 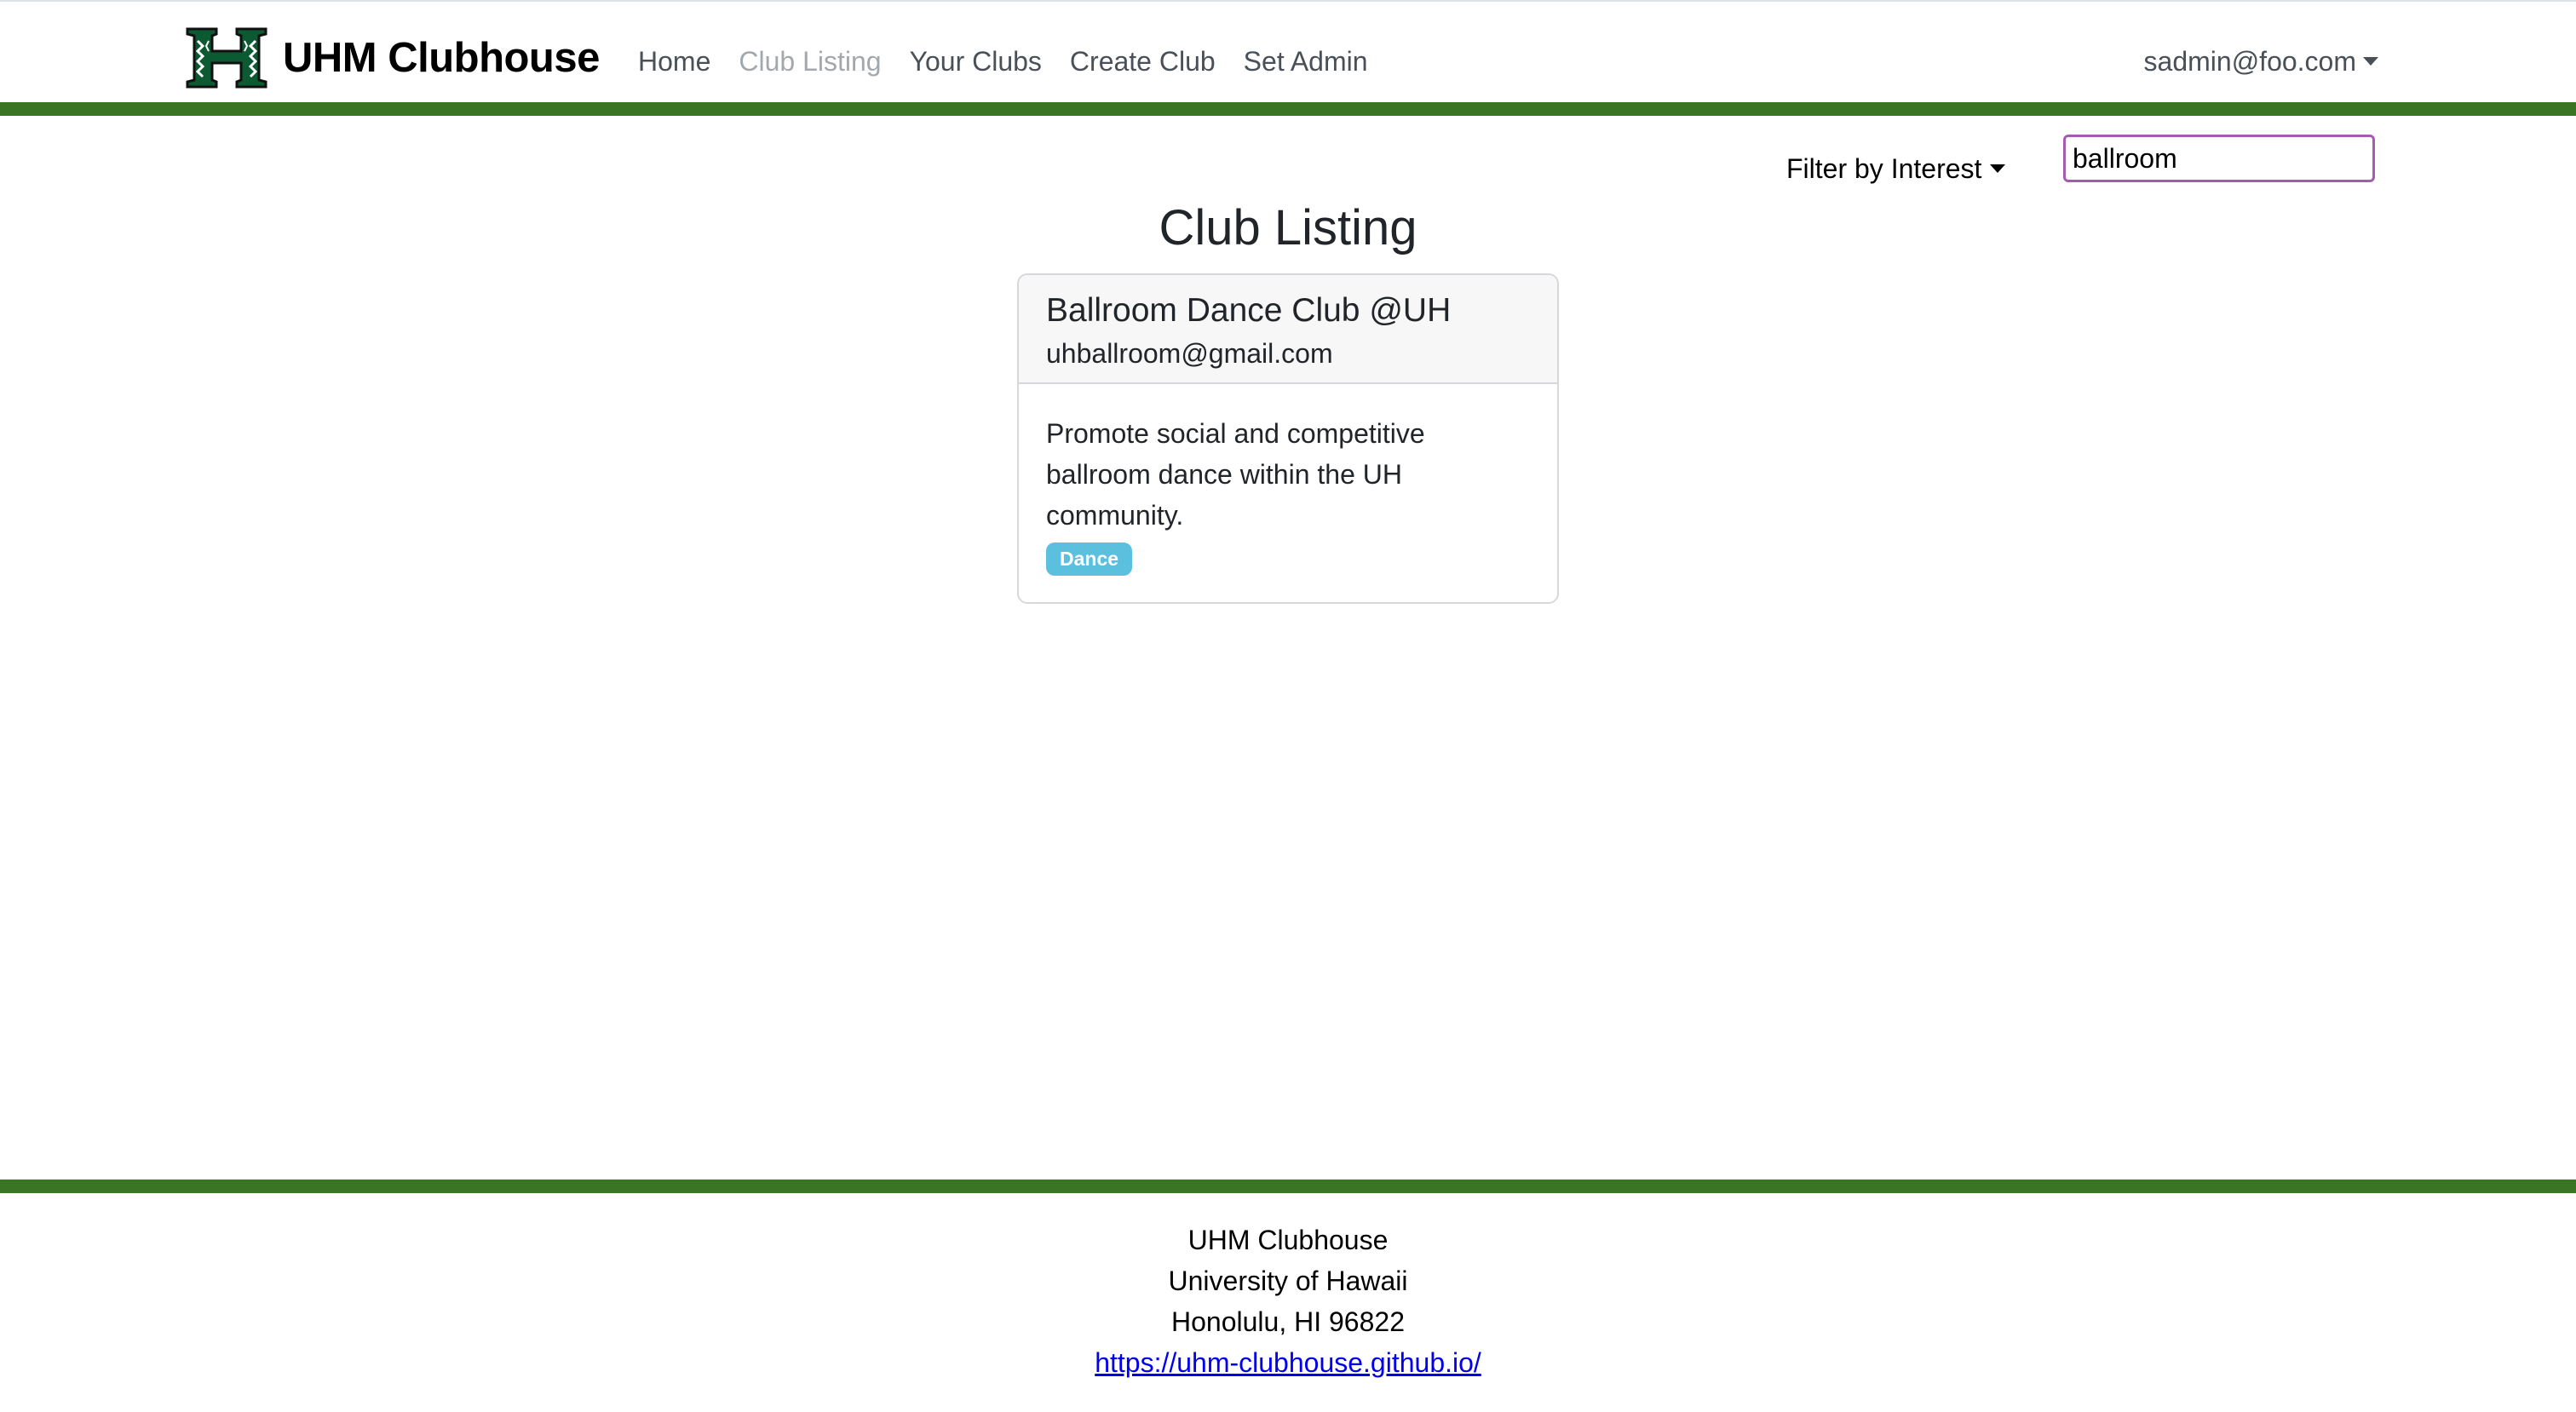 What do you see at coordinates (1884, 168) in the screenshot?
I see `filter-label: Filter by Interest` at bounding box center [1884, 168].